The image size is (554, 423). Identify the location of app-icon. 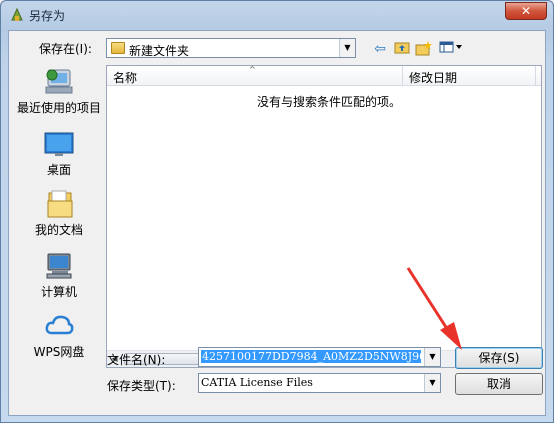
(17, 14).